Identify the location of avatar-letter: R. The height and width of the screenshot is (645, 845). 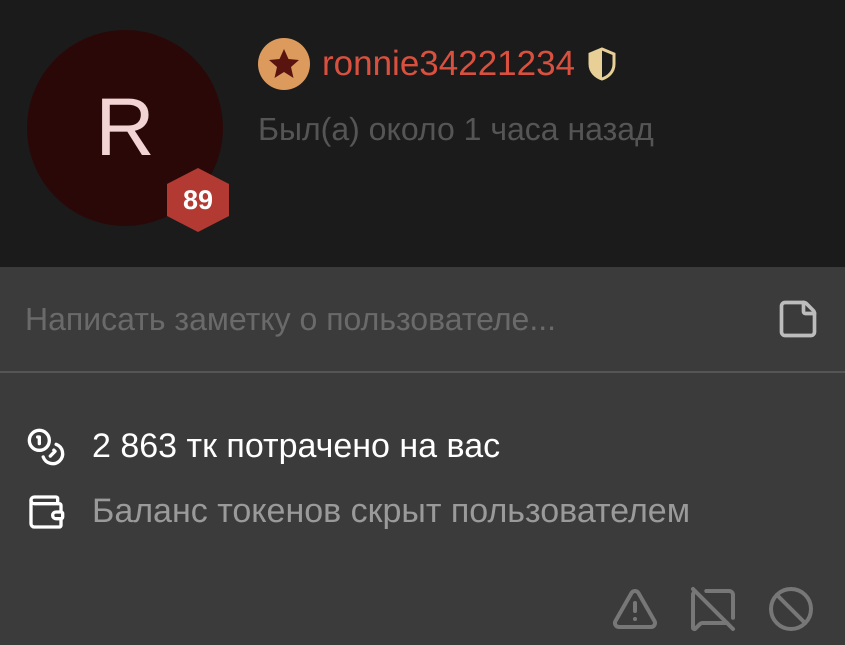
(125, 128).